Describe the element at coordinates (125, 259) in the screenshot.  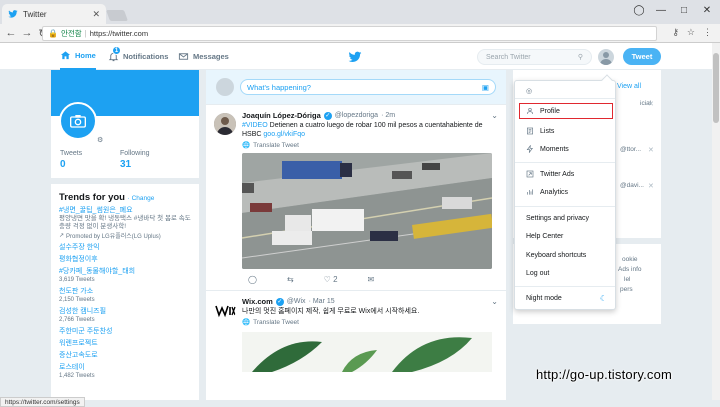
I see `trend-item: 평화협정이후` at that location.